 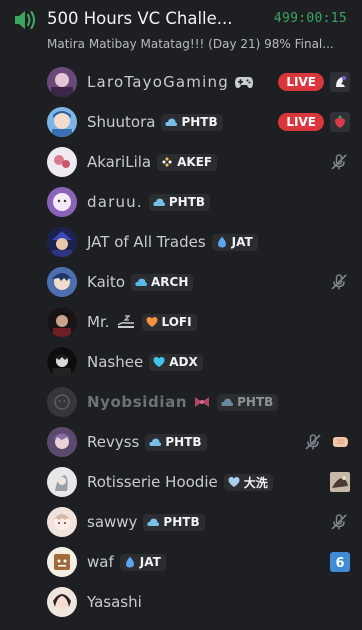 What do you see at coordinates (152, 482) in the screenshot?
I see `member-name: Rotisserie Hoodie` at bounding box center [152, 482].